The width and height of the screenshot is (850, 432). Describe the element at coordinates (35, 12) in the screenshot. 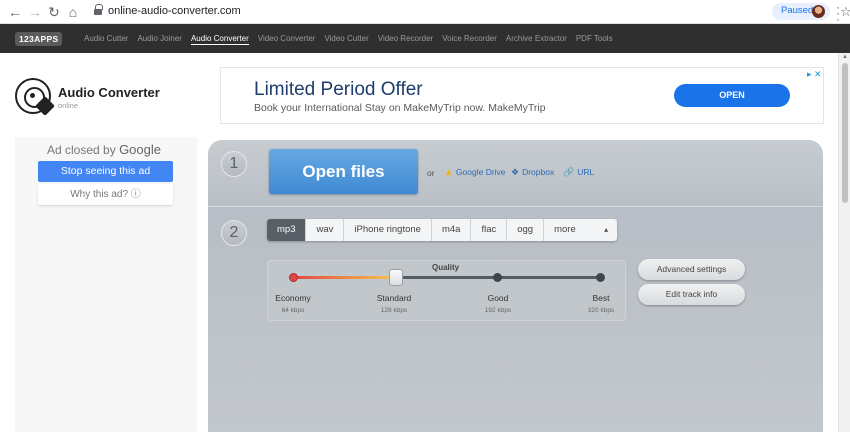

I see `forward-icon: →` at that location.